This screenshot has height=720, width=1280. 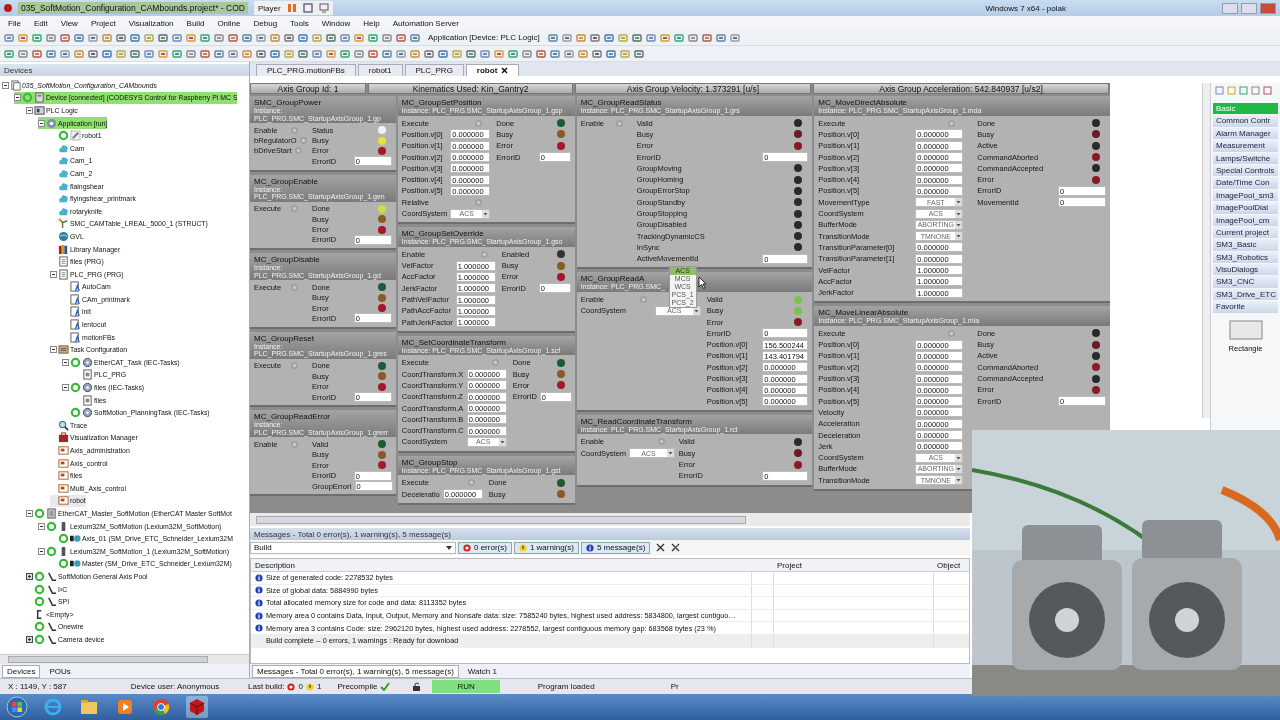 What do you see at coordinates (1245, 146) in the screenshot?
I see `toolbox-category: Measurement` at bounding box center [1245, 146].